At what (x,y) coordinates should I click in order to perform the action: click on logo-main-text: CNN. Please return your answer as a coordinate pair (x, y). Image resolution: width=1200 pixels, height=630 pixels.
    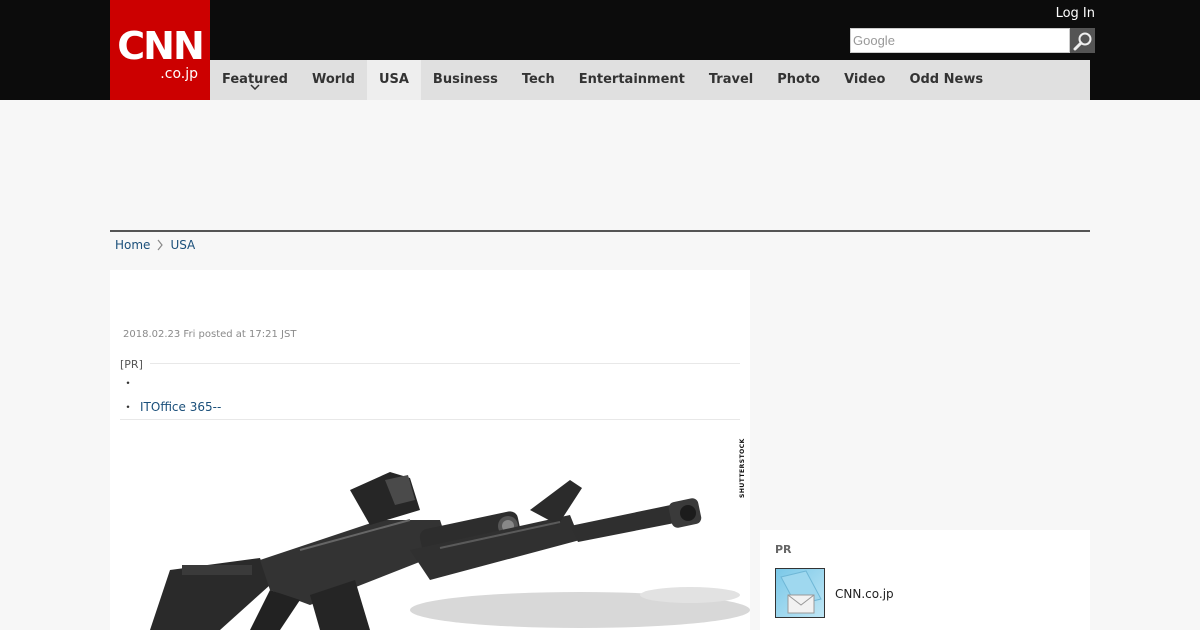
    Looking at the image, I should click on (161, 46).